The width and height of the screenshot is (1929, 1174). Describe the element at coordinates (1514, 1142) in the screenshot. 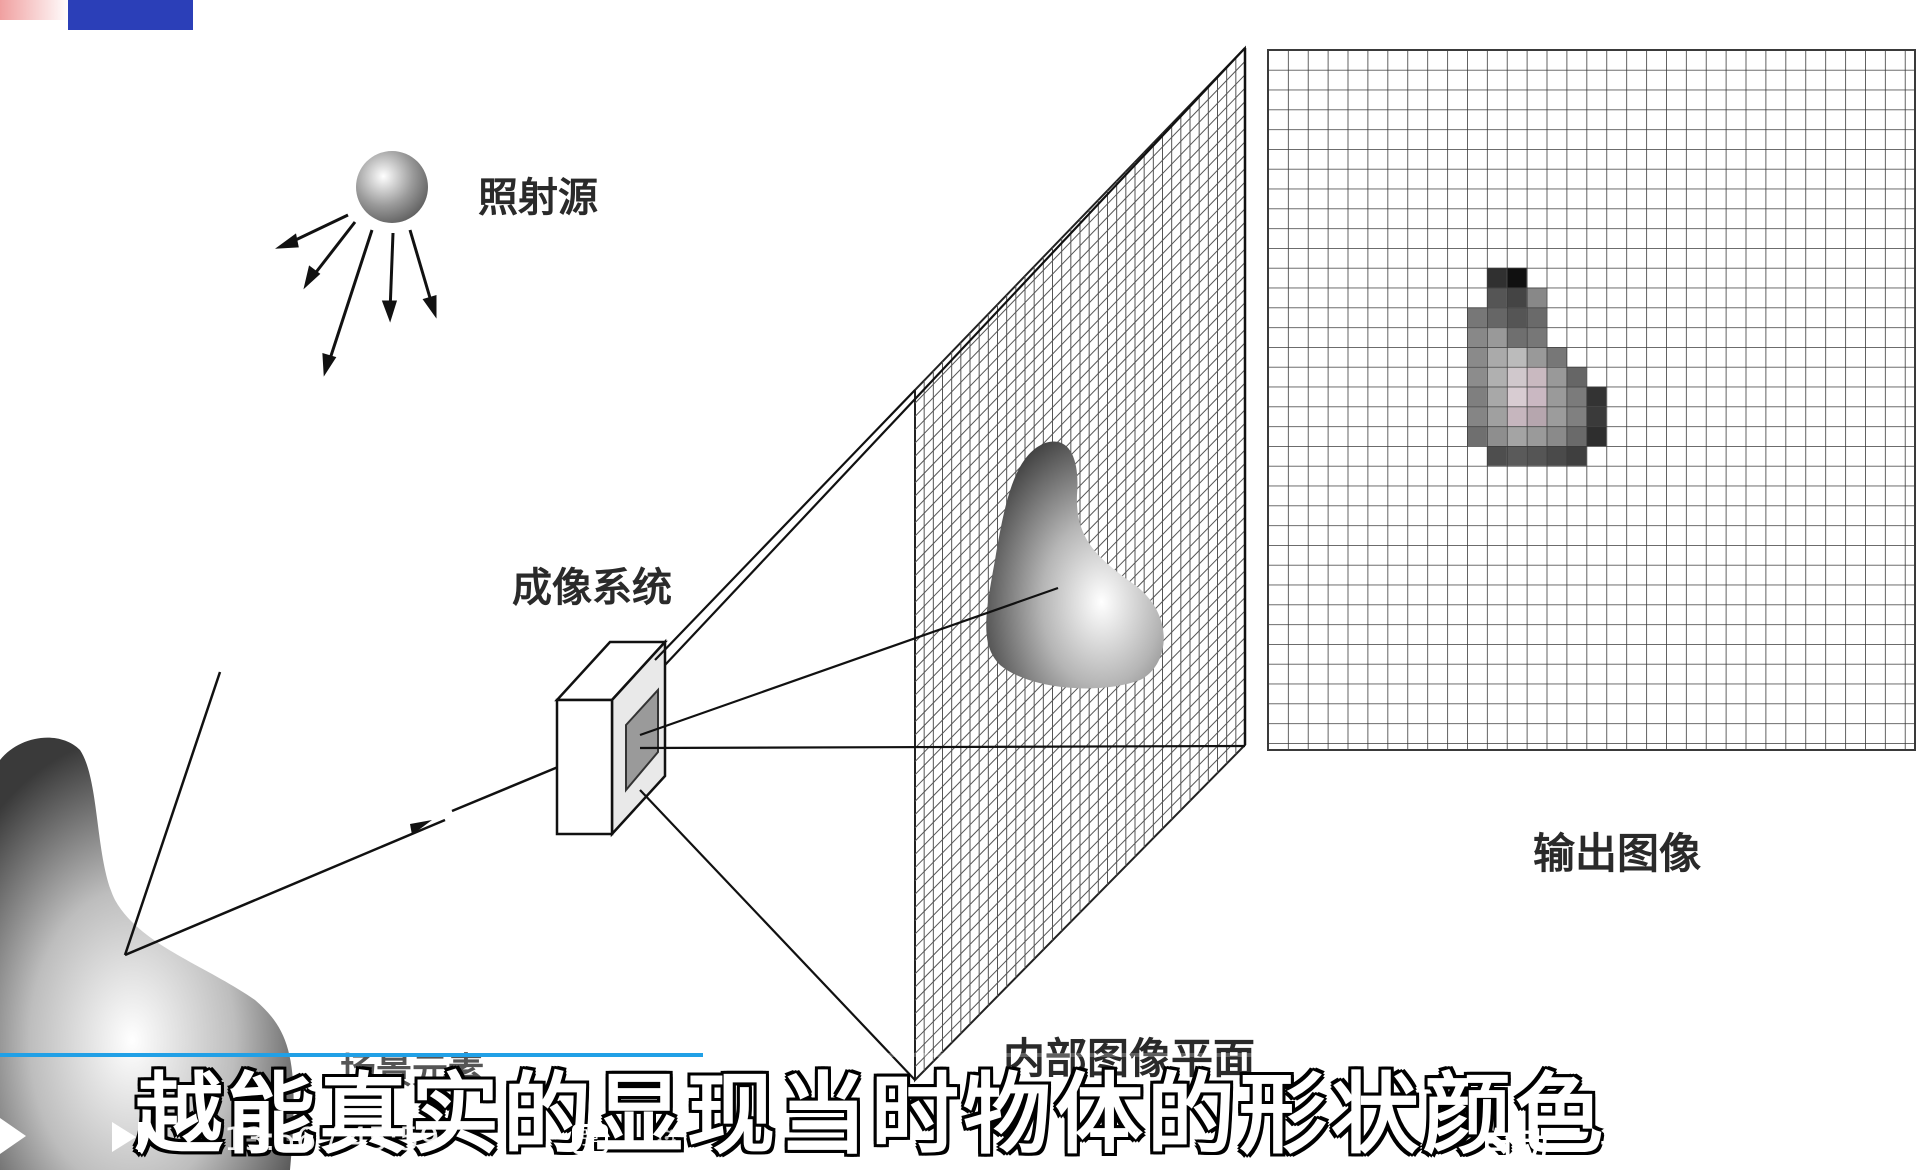

I see `auto-quality-button: 自动` at that location.